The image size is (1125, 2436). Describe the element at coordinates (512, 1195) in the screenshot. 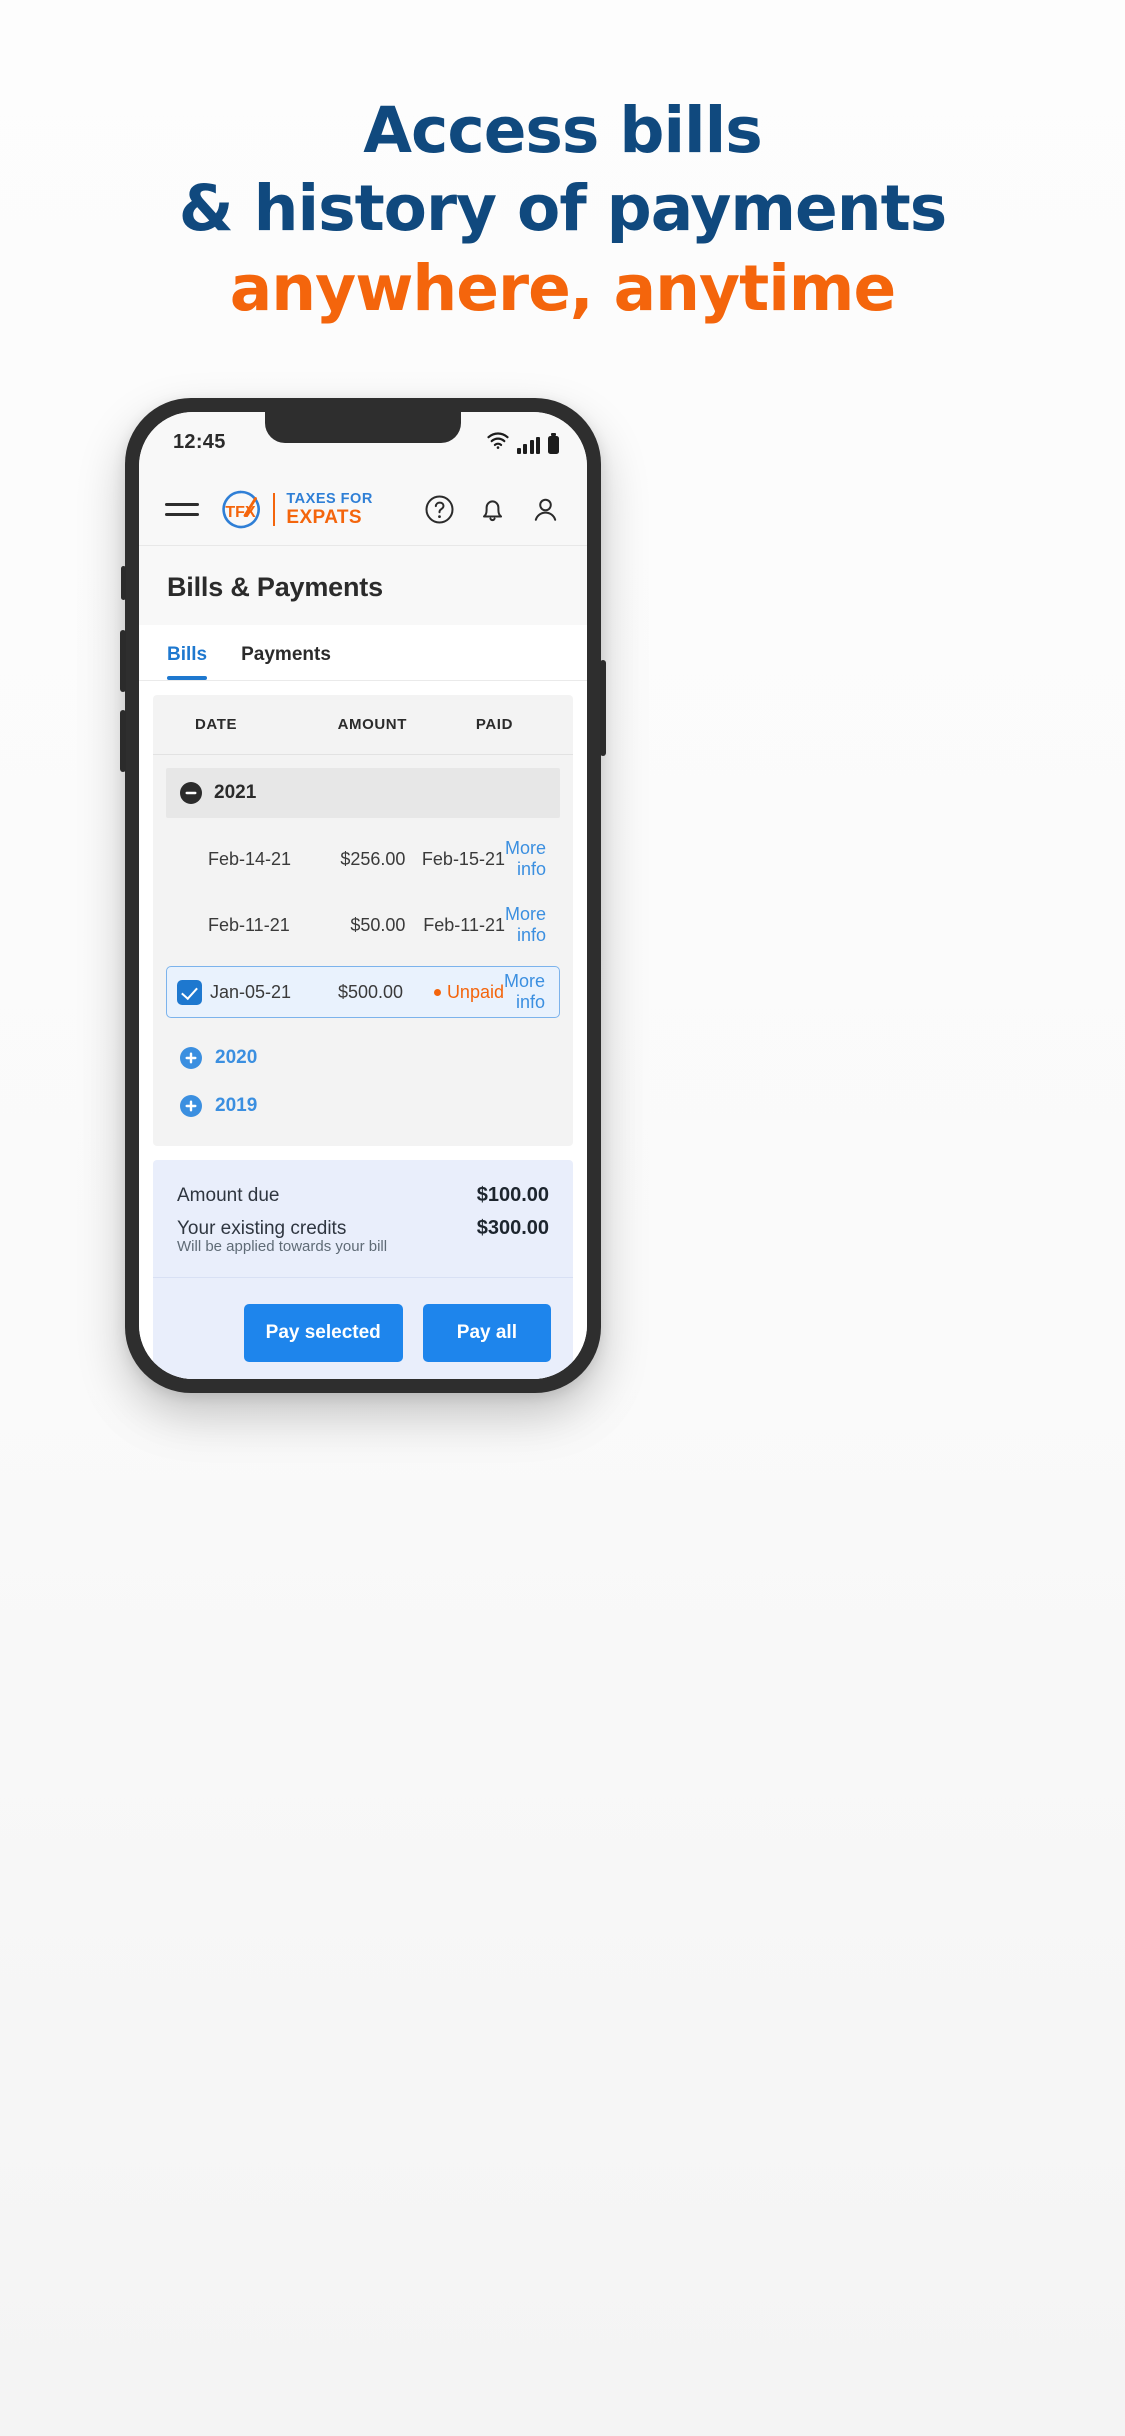

I see `amount-due-value: $100.00` at that location.